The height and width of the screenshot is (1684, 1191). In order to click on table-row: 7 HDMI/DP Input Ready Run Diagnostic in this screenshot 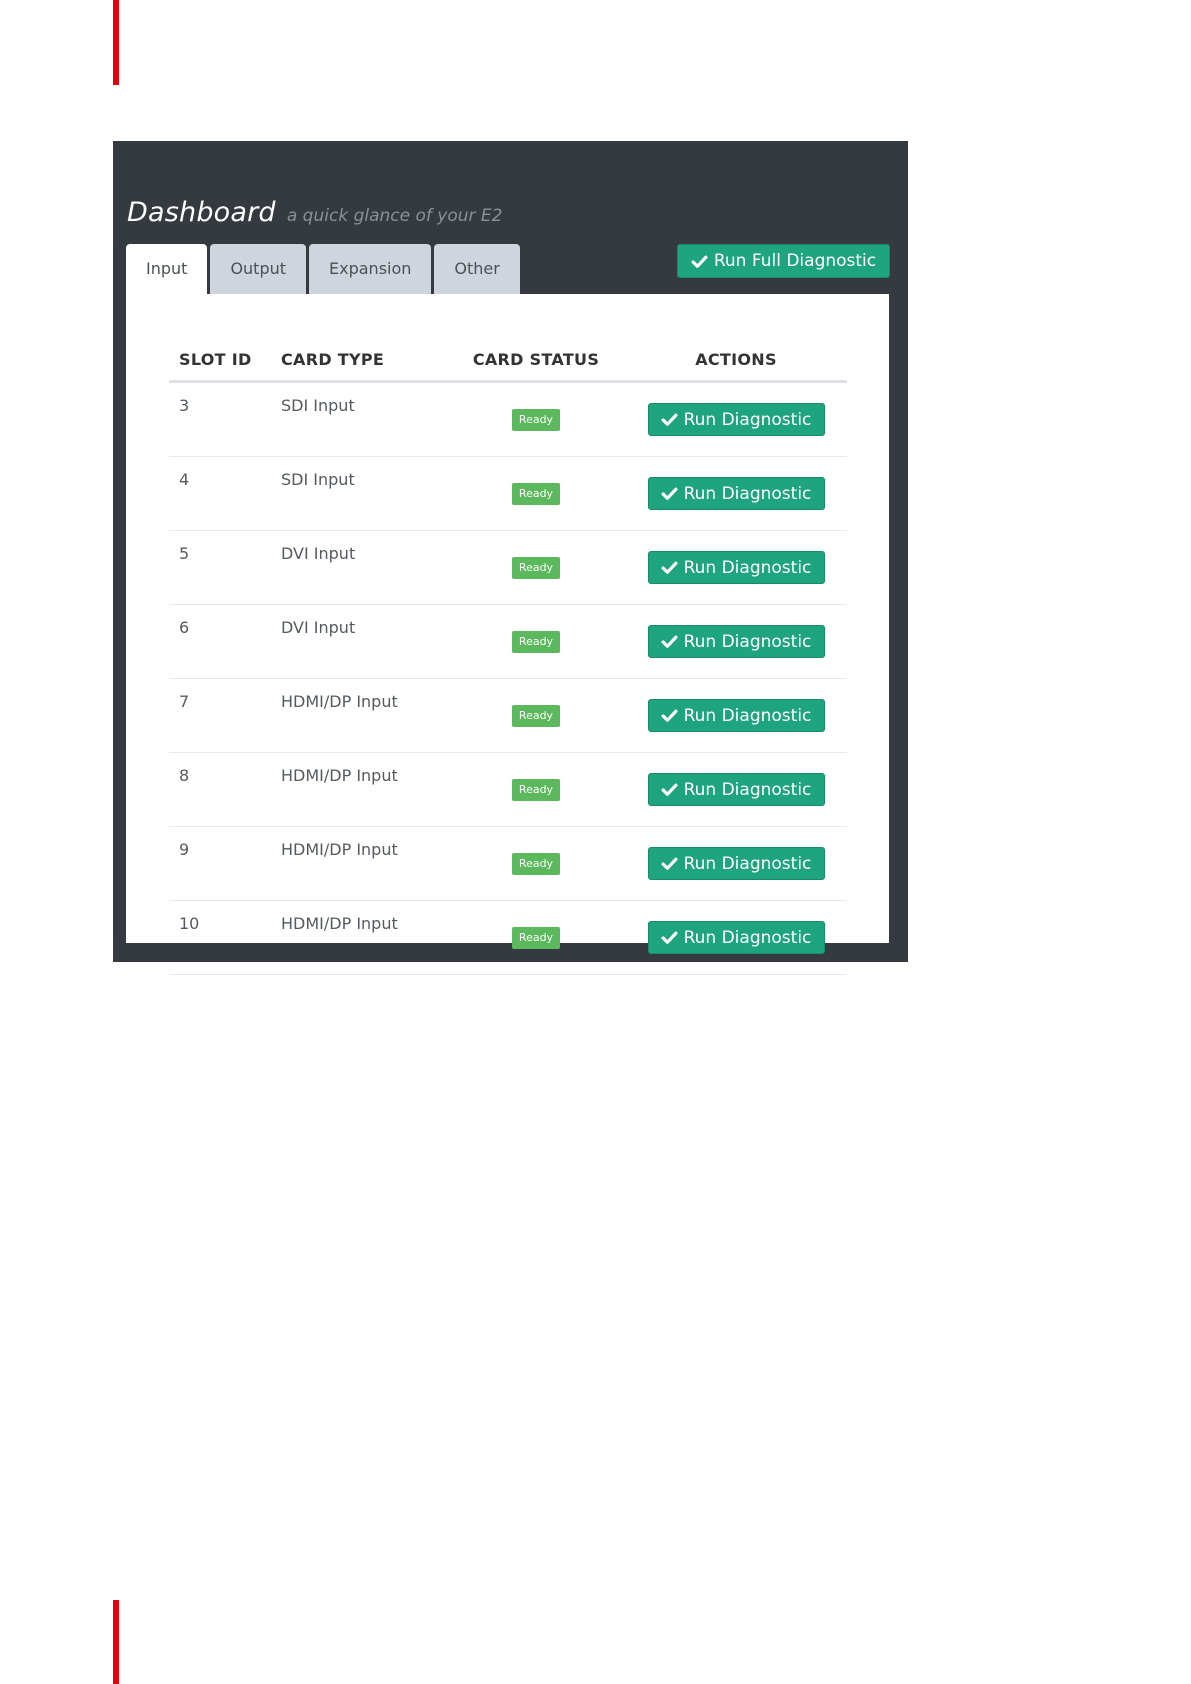, I will do `click(508, 715)`.